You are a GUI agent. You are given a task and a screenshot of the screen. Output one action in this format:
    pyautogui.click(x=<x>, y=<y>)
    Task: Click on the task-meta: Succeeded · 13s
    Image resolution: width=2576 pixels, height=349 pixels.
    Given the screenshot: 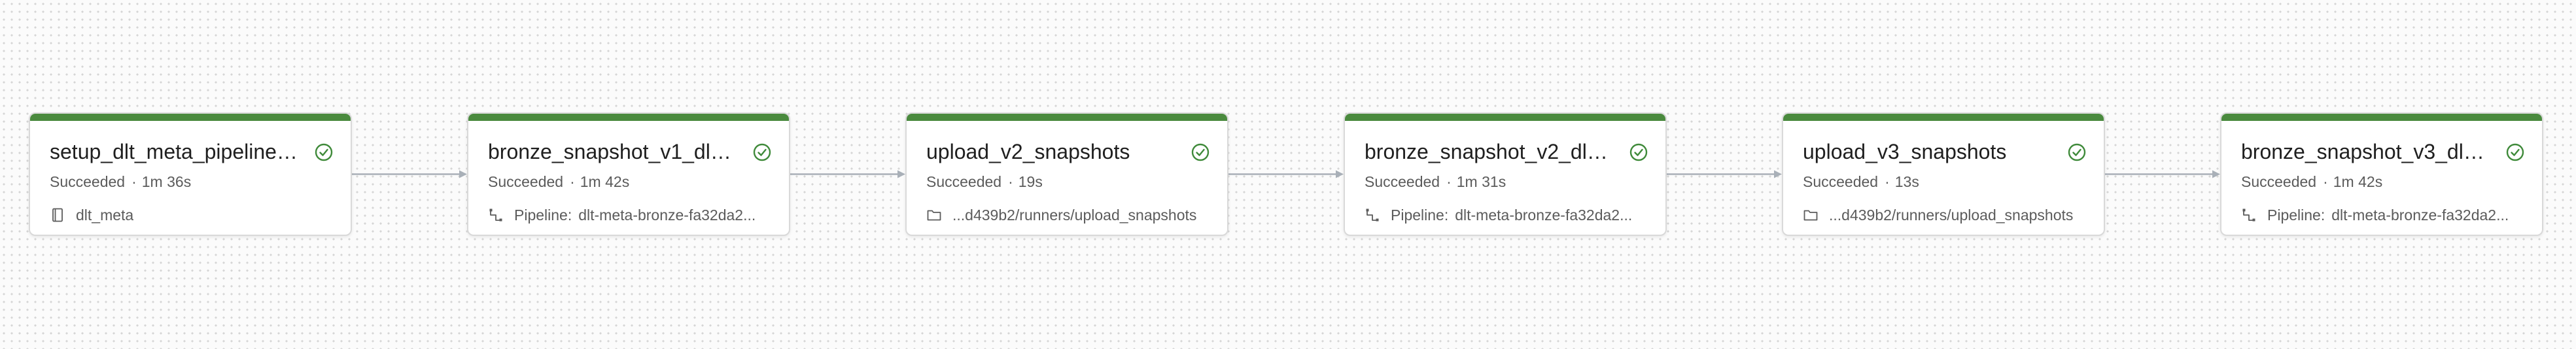 What is the action you would take?
    pyautogui.click(x=1861, y=182)
    